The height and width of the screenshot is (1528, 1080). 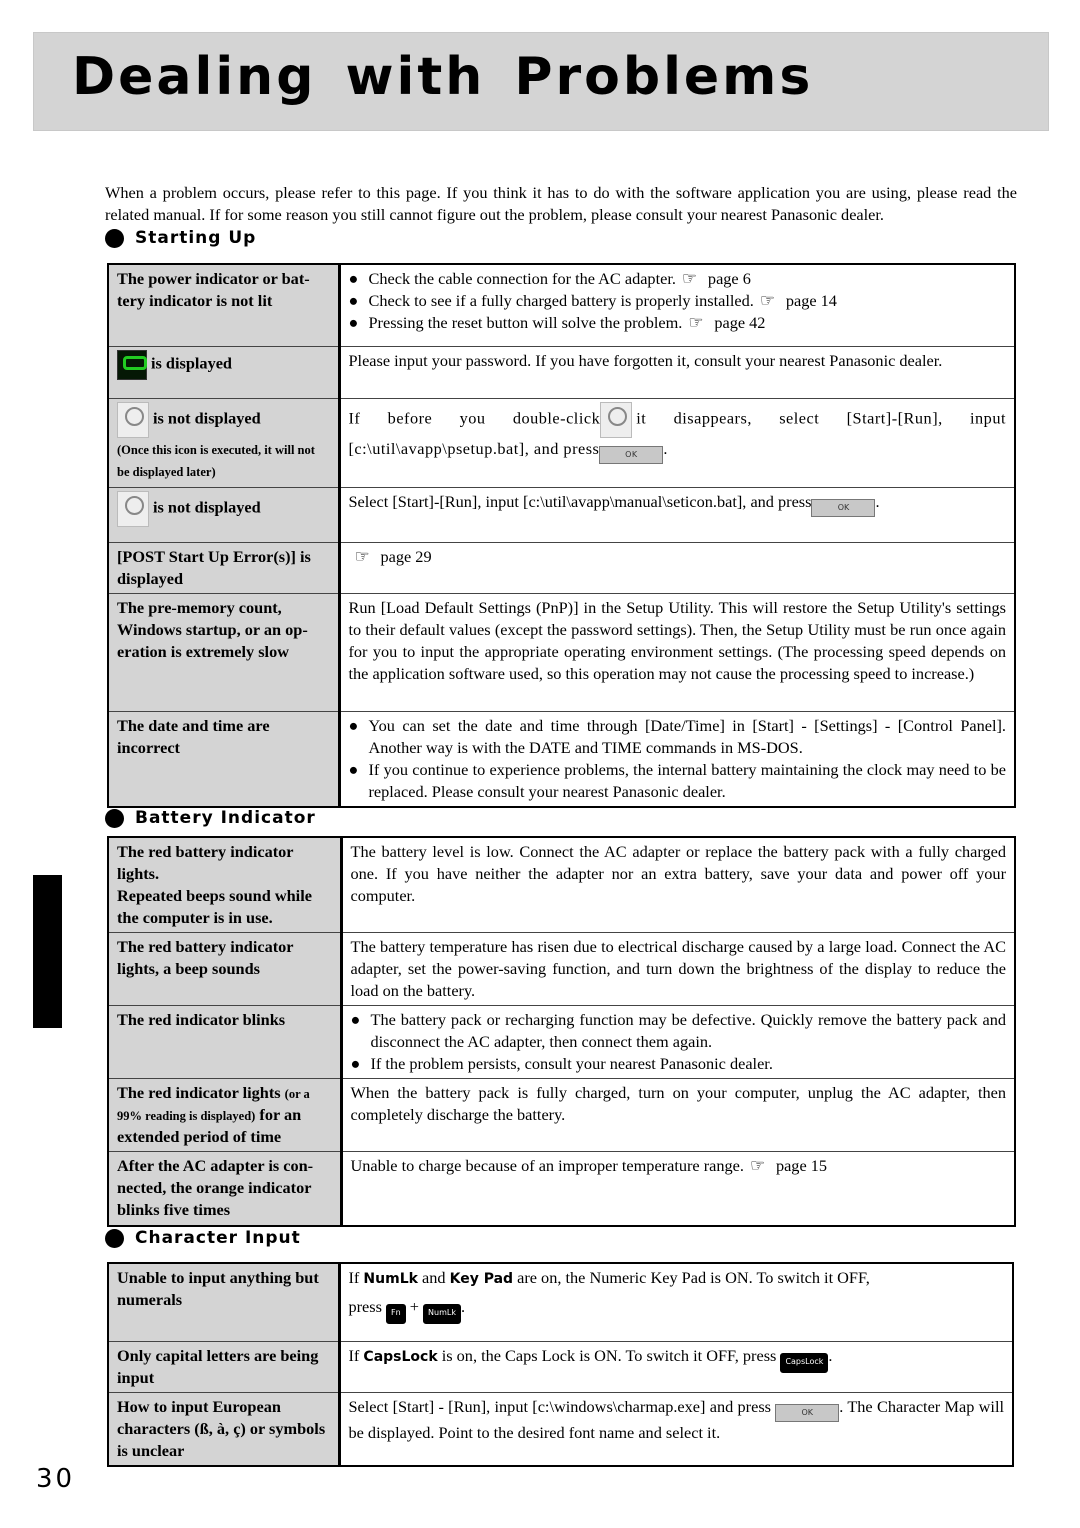 What do you see at coordinates (214, 567) in the screenshot?
I see `text-segment: [POST Start Up Error(s)] is displayed` at bounding box center [214, 567].